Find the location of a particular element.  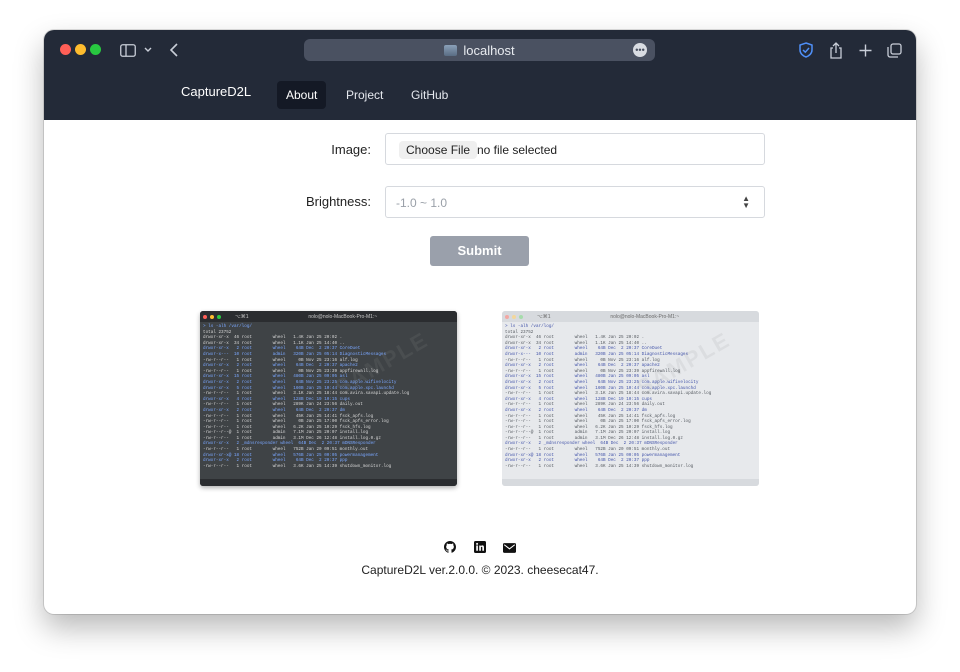

share-icon is located at coordinates (836, 50).